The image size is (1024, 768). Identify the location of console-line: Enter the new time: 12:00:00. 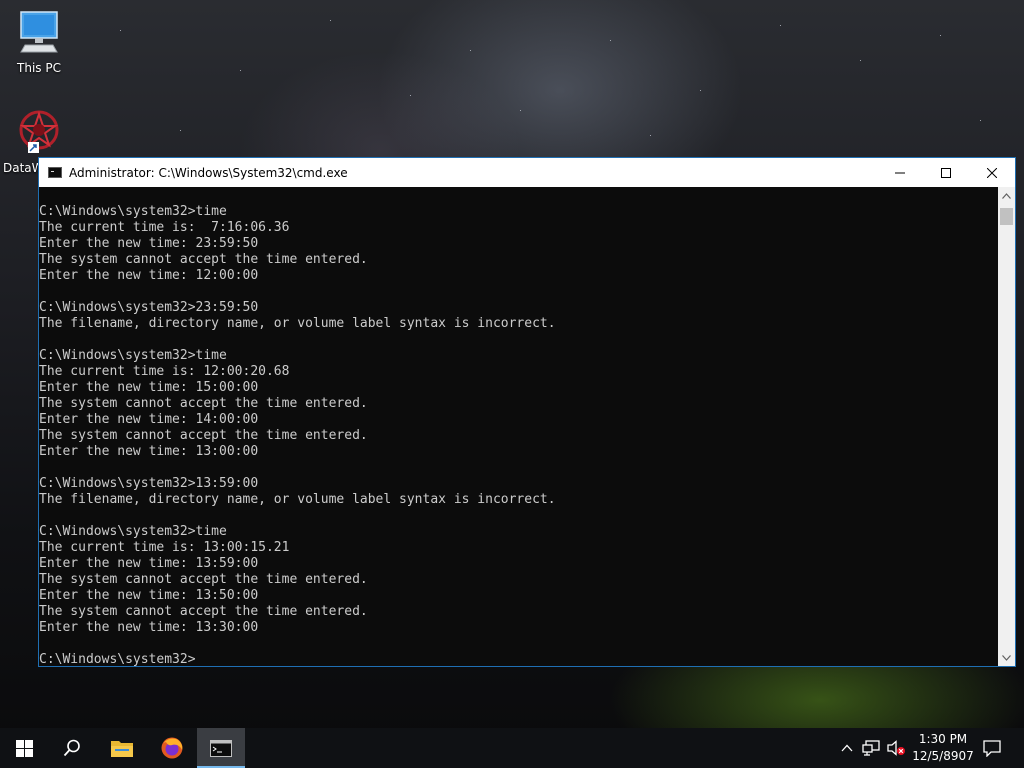
(149, 275).